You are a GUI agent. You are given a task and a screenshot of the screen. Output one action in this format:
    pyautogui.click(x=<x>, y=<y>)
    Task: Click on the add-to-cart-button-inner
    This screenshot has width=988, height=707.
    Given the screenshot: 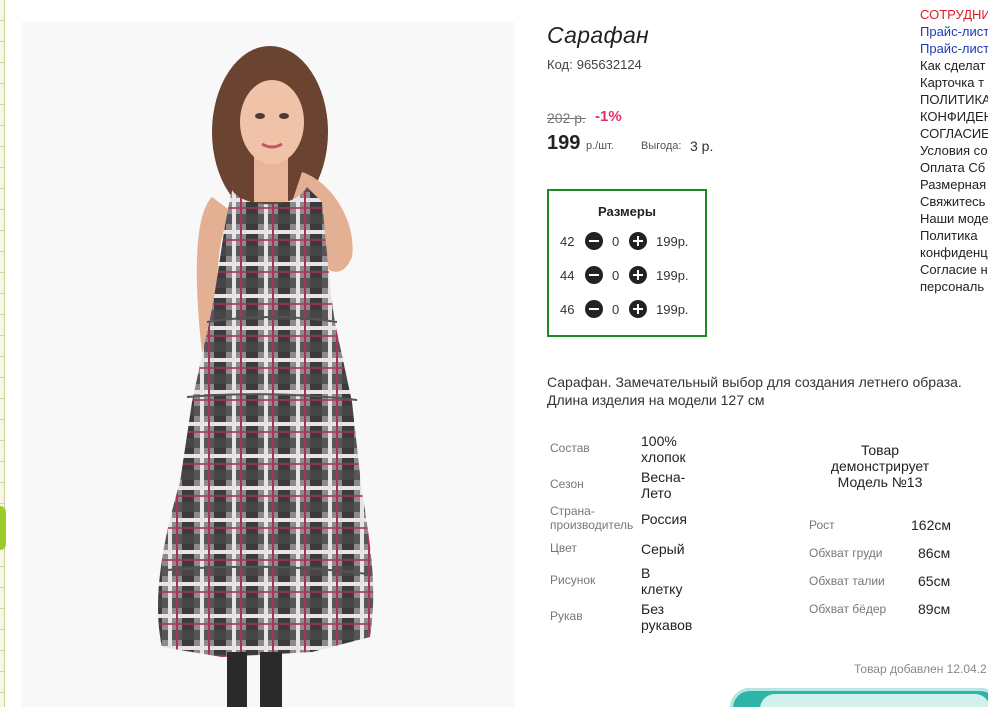 What is the action you would take?
    pyautogui.click(x=874, y=700)
    